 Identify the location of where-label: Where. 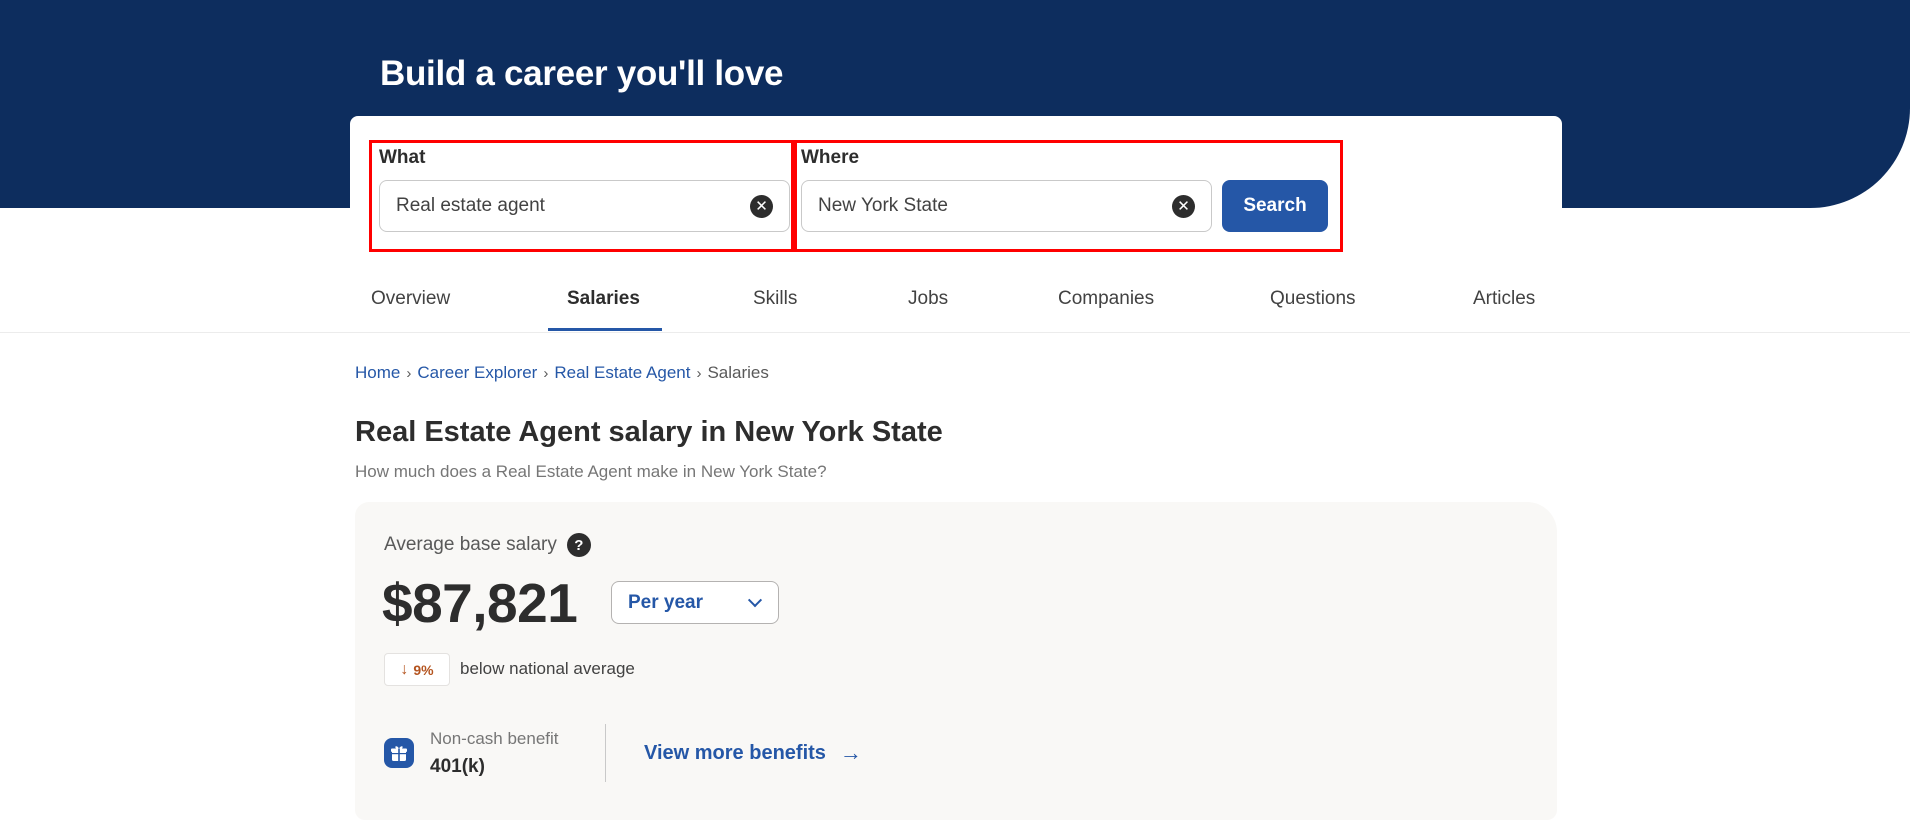
(830, 157).